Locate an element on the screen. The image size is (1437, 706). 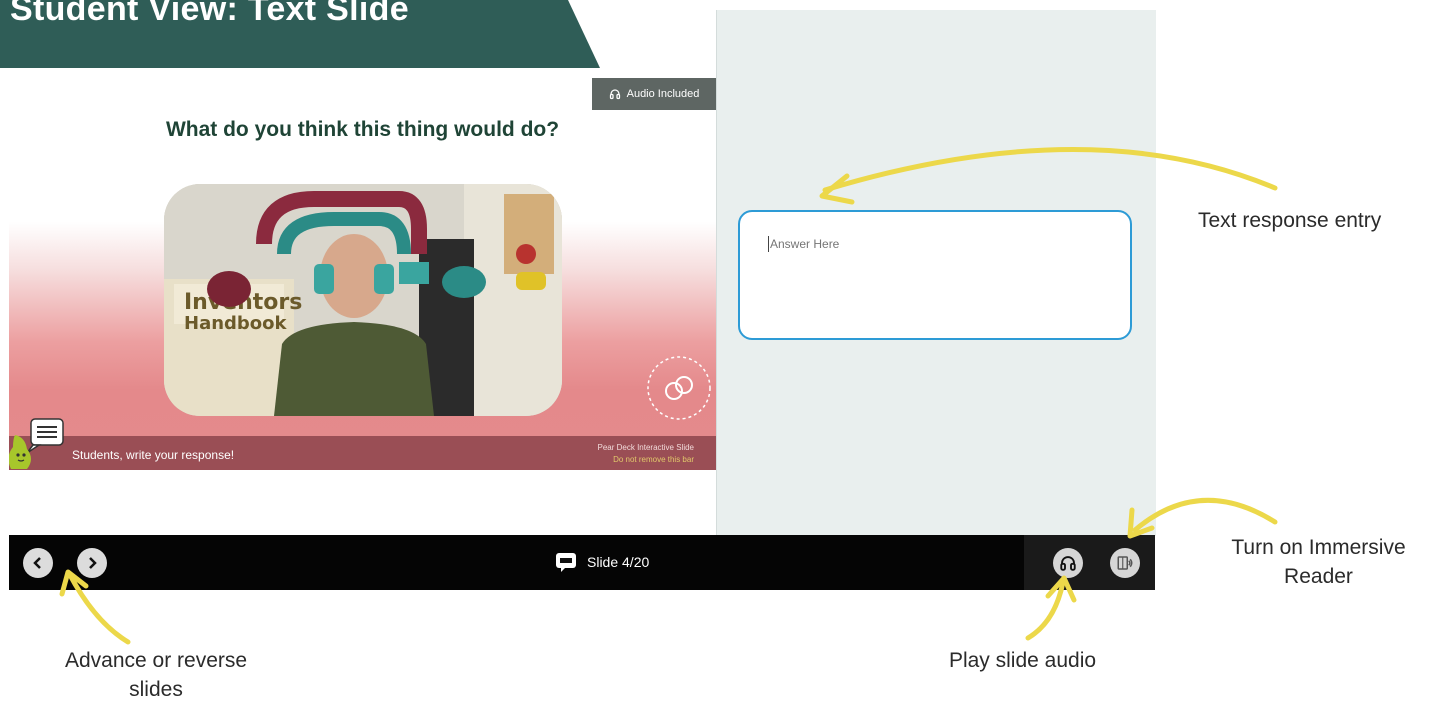
annotation-navigation-line2: slides is located at coordinates (156, 690).